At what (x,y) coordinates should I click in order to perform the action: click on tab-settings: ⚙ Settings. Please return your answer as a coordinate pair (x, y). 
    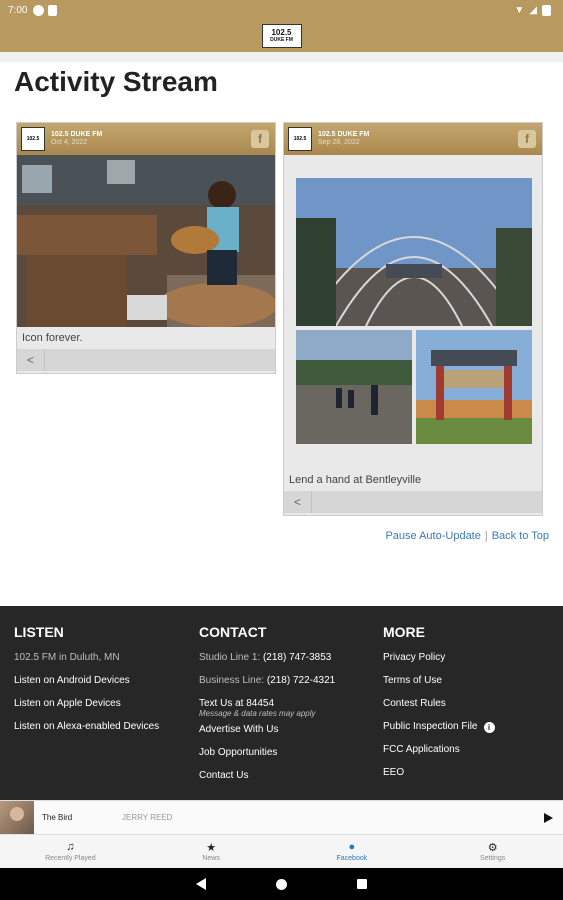
    Looking at the image, I should click on (492, 851).